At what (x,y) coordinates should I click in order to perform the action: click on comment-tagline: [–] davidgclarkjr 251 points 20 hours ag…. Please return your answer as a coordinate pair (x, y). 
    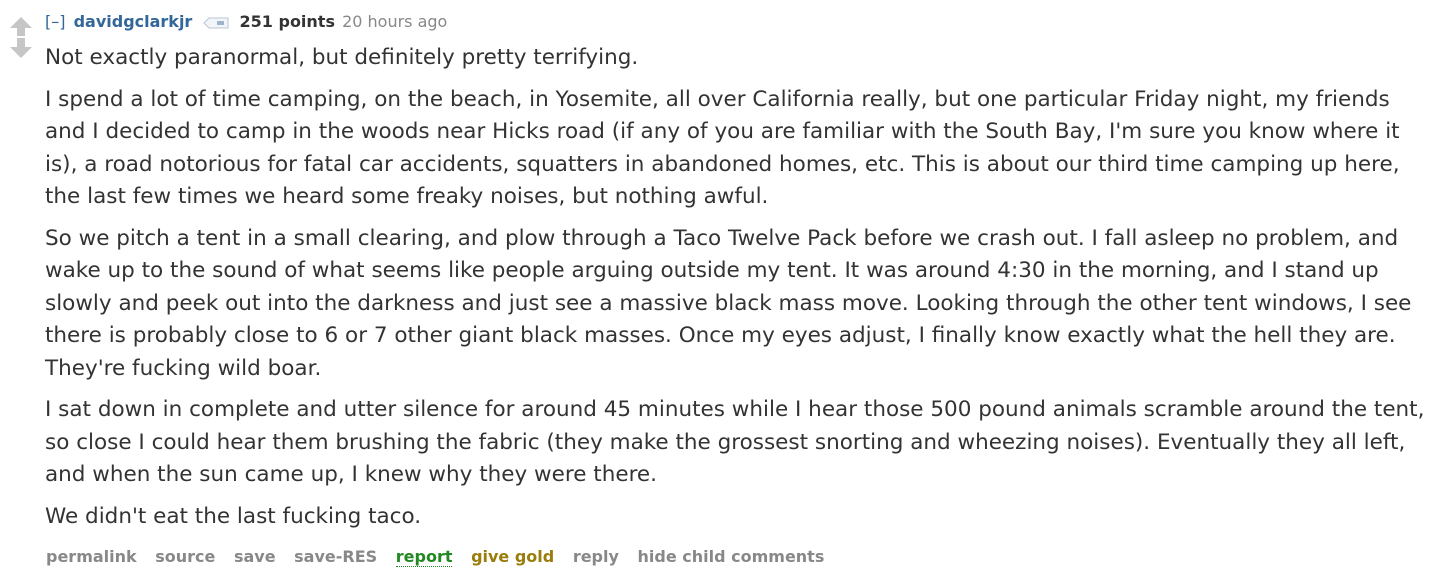
    Looking at the image, I should click on (246, 23).